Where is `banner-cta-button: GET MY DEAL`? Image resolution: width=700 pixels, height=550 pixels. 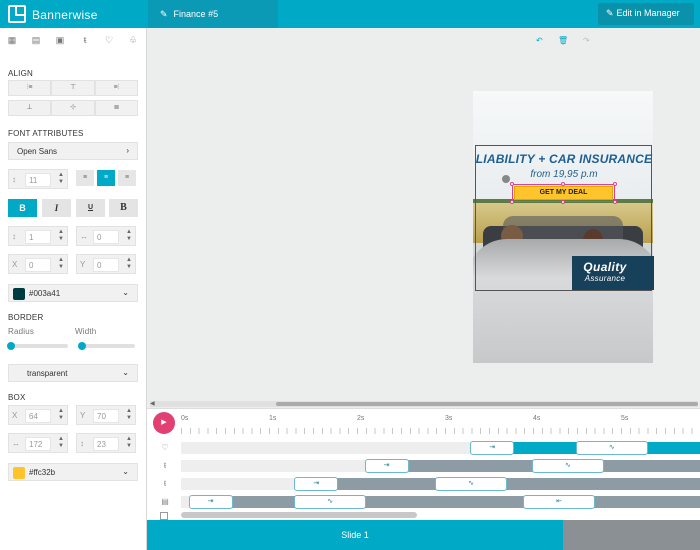
banner-cta-button: GET MY DEAL is located at coordinates (563, 193).